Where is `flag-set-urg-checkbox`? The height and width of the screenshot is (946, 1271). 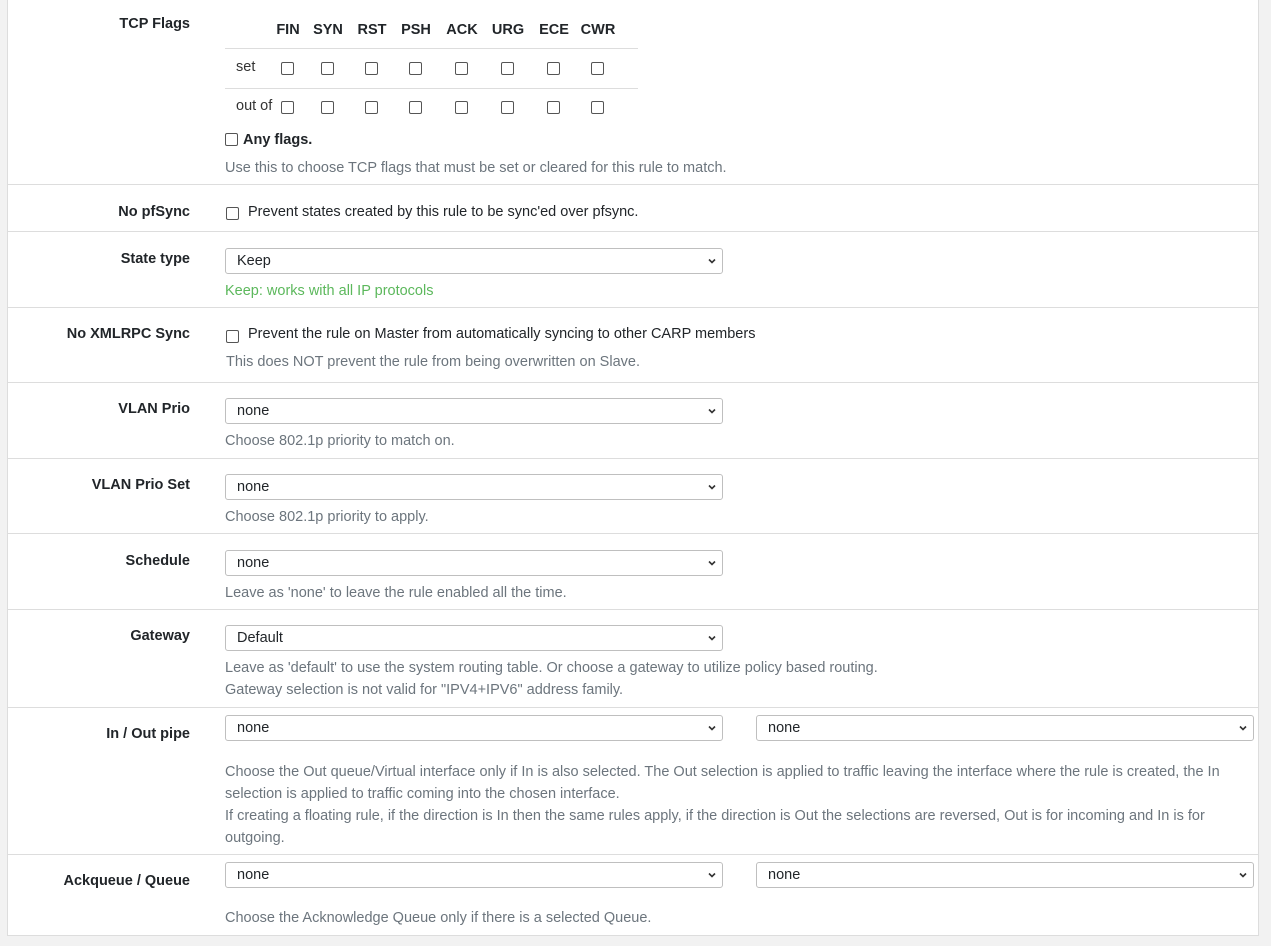
flag-set-urg-checkbox is located at coordinates (507, 68).